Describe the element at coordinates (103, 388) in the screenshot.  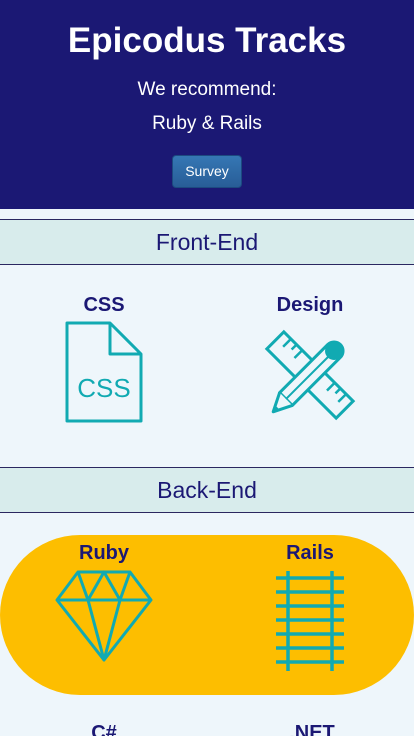
I see `css-icon-text: CSS` at that location.